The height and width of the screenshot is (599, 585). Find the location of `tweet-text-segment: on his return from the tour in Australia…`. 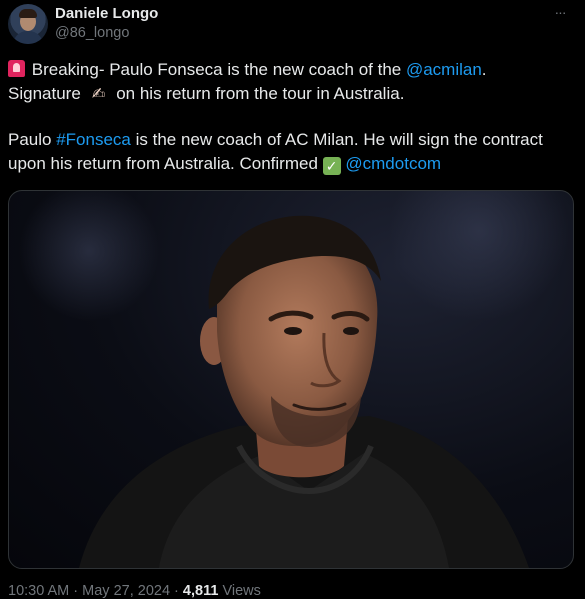

tweet-text-segment: on his return from the tour in Australia… is located at coordinates (258, 93).